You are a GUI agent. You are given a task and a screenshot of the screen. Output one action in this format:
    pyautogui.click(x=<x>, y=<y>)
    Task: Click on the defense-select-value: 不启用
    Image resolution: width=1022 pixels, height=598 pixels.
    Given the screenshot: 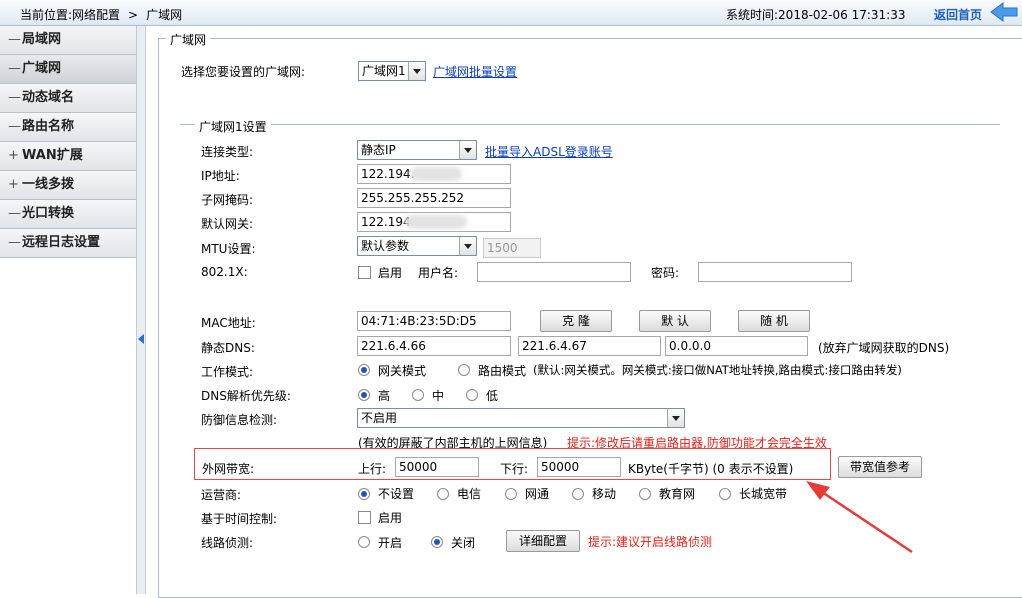 What is the action you would take?
    pyautogui.click(x=379, y=418)
    